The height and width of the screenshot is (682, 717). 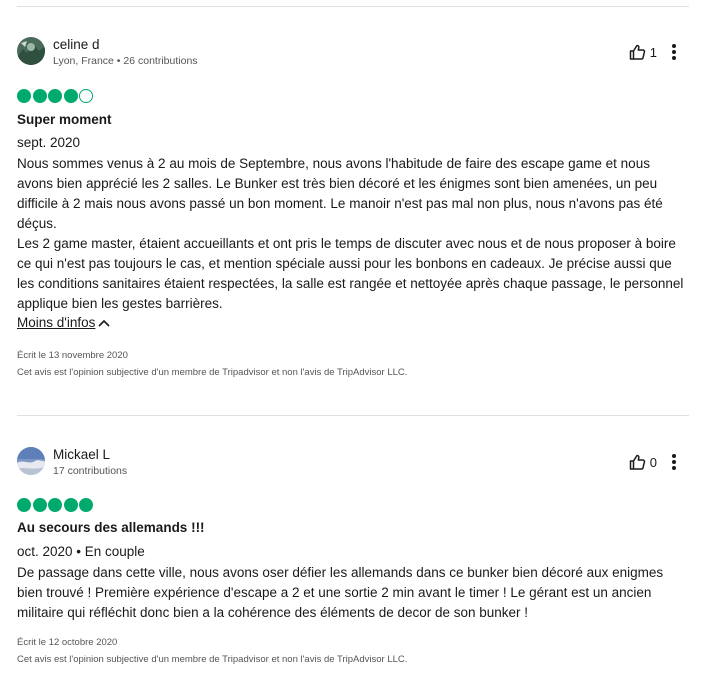 What do you see at coordinates (72, 355) in the screenshot?
I see `written-date: Écrit le 13 novembre 2020` at bounding box center [72, 355].